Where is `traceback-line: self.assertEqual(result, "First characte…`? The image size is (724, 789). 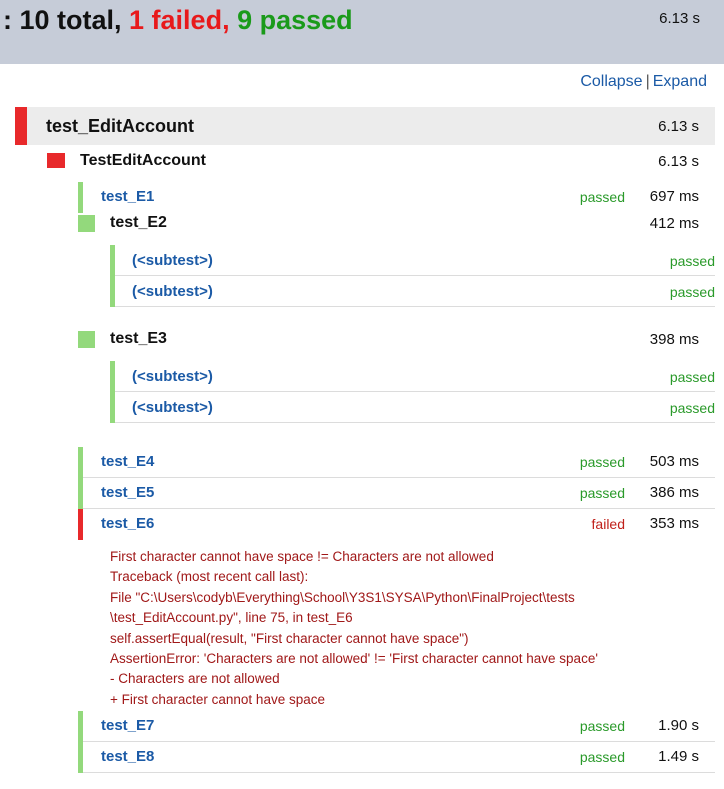
traceback-line: self.assertEqual(result, "First characte… is located at coordinates (289, 638).